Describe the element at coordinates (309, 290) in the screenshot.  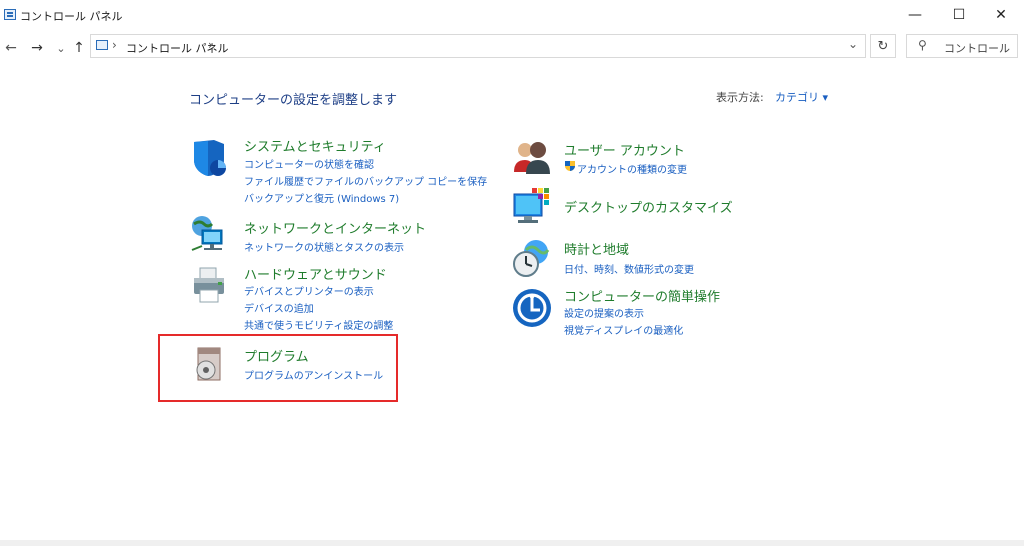
I see `link-devices-printers: デバイスとプリンターの表示` at that location.